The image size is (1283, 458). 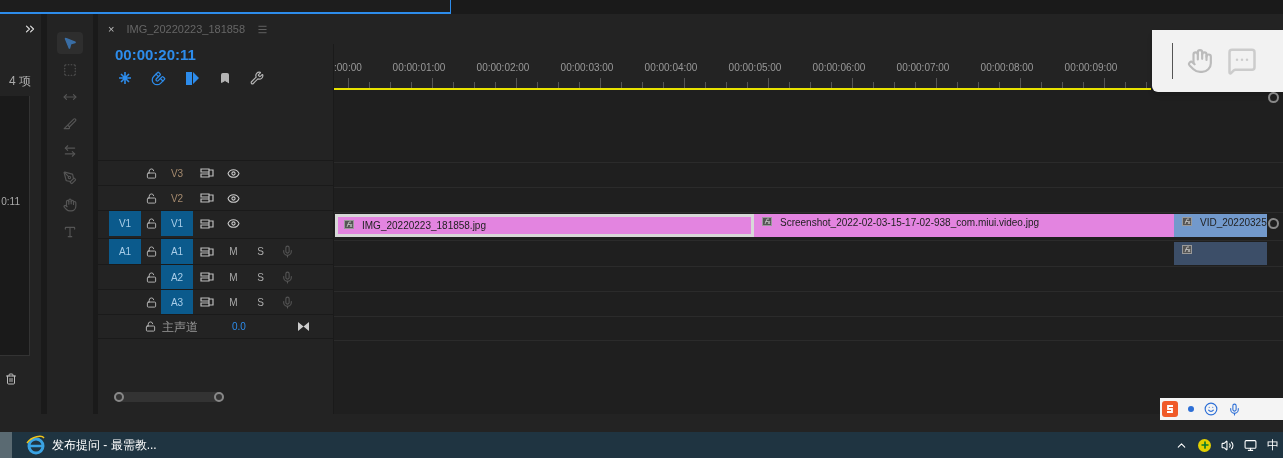 I want to click on video-clip: IMG_20220223_181858.jpg, so click(x=544, y=225).